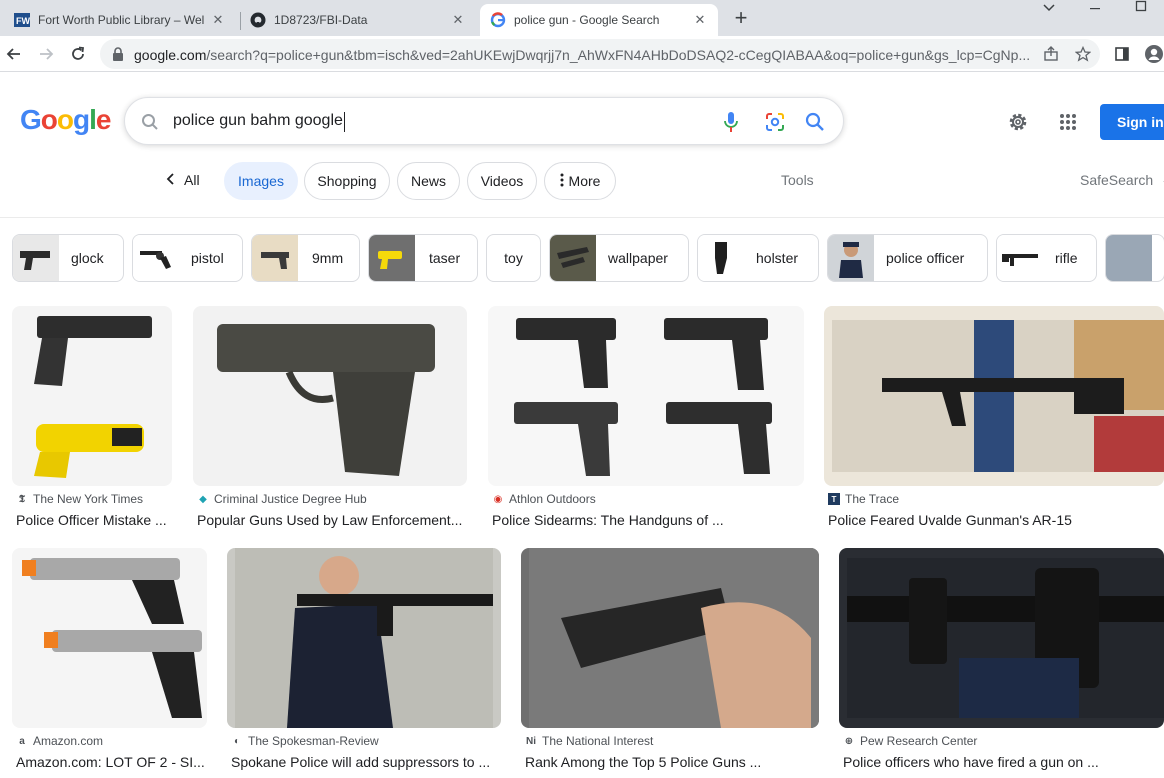 This screenshot has width=1164, height=778. Describe the element at coordinates (275, 258) in the screenshot. I see `9mm-thumbnail-icon` at that location.